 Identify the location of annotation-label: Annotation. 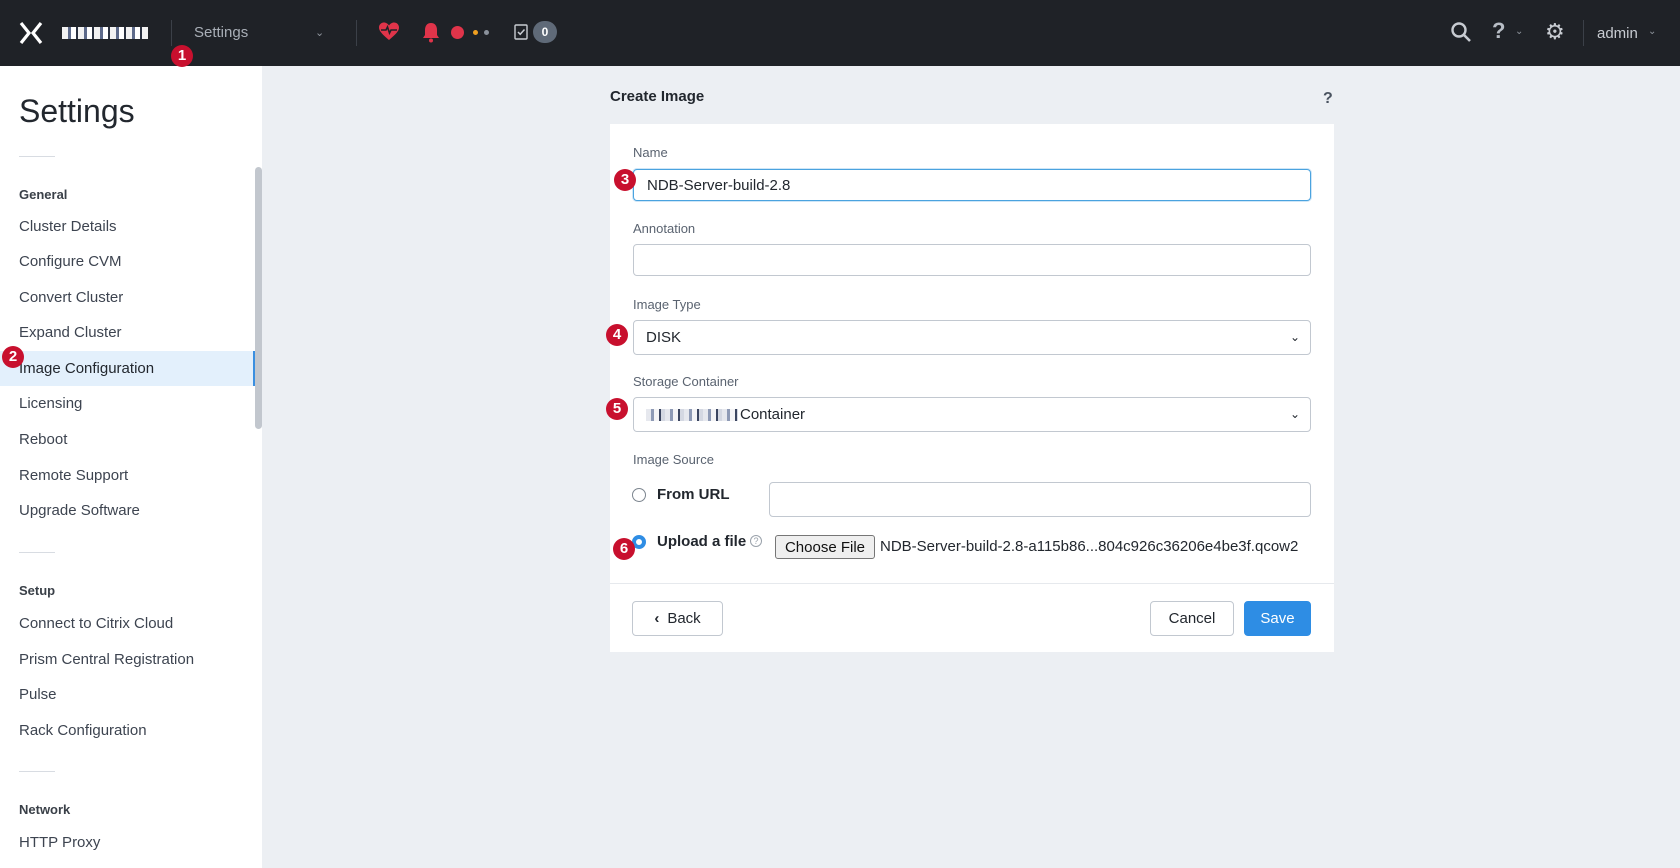
(664, 228).